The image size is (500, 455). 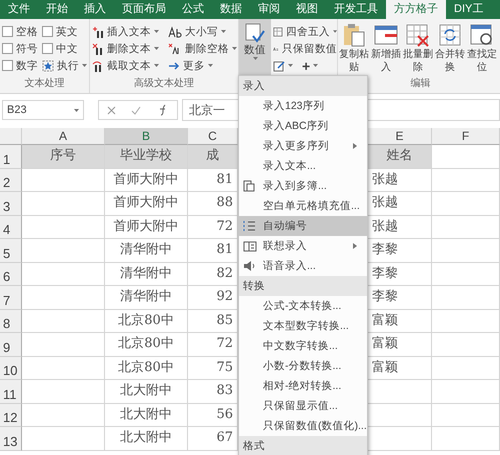 What do you see at coordinates (213, 274) in the screenshot?
I see `table-cell: 82` at bounding box center [213, 274].